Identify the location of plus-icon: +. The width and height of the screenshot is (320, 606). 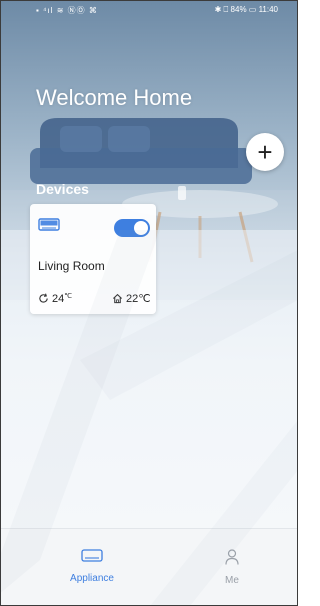
(265, 152).